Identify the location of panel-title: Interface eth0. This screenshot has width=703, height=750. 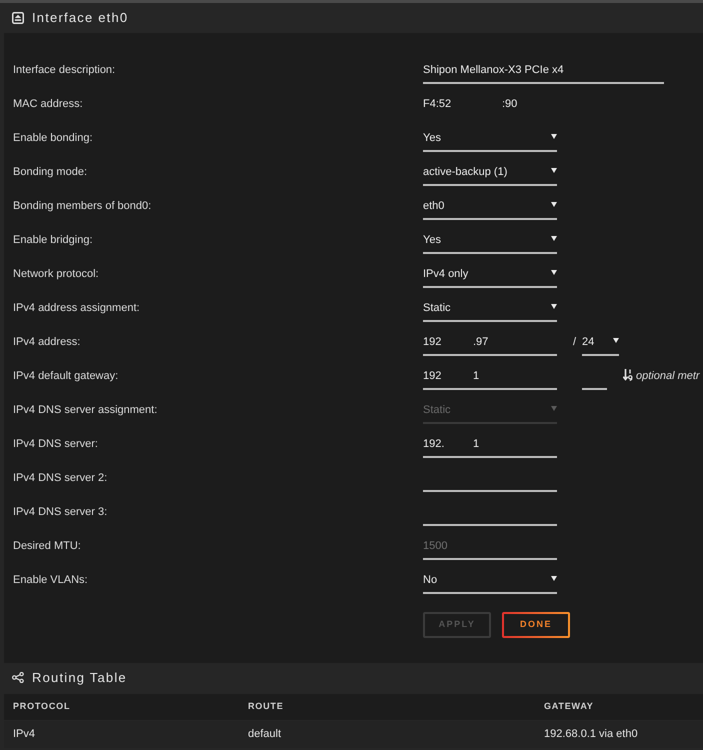
(80, 18).